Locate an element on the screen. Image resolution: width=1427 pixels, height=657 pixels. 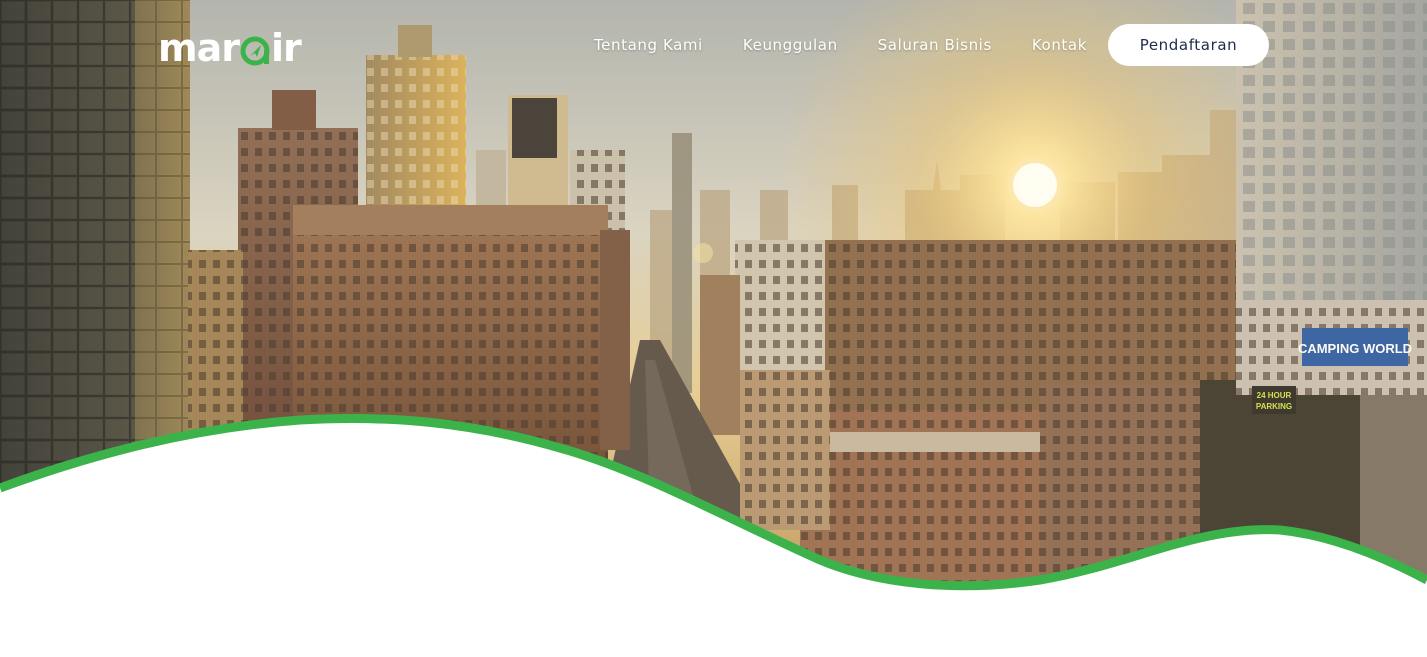
logo-text-prefix: mar is located at coordinates (199, 48).